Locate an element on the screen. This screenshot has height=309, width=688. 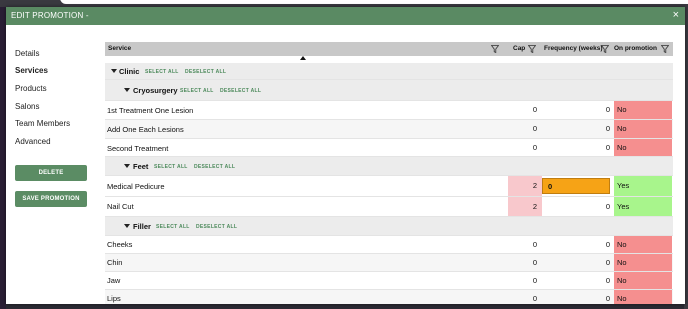
address-bar-edge is located at coordinates (374, 2).